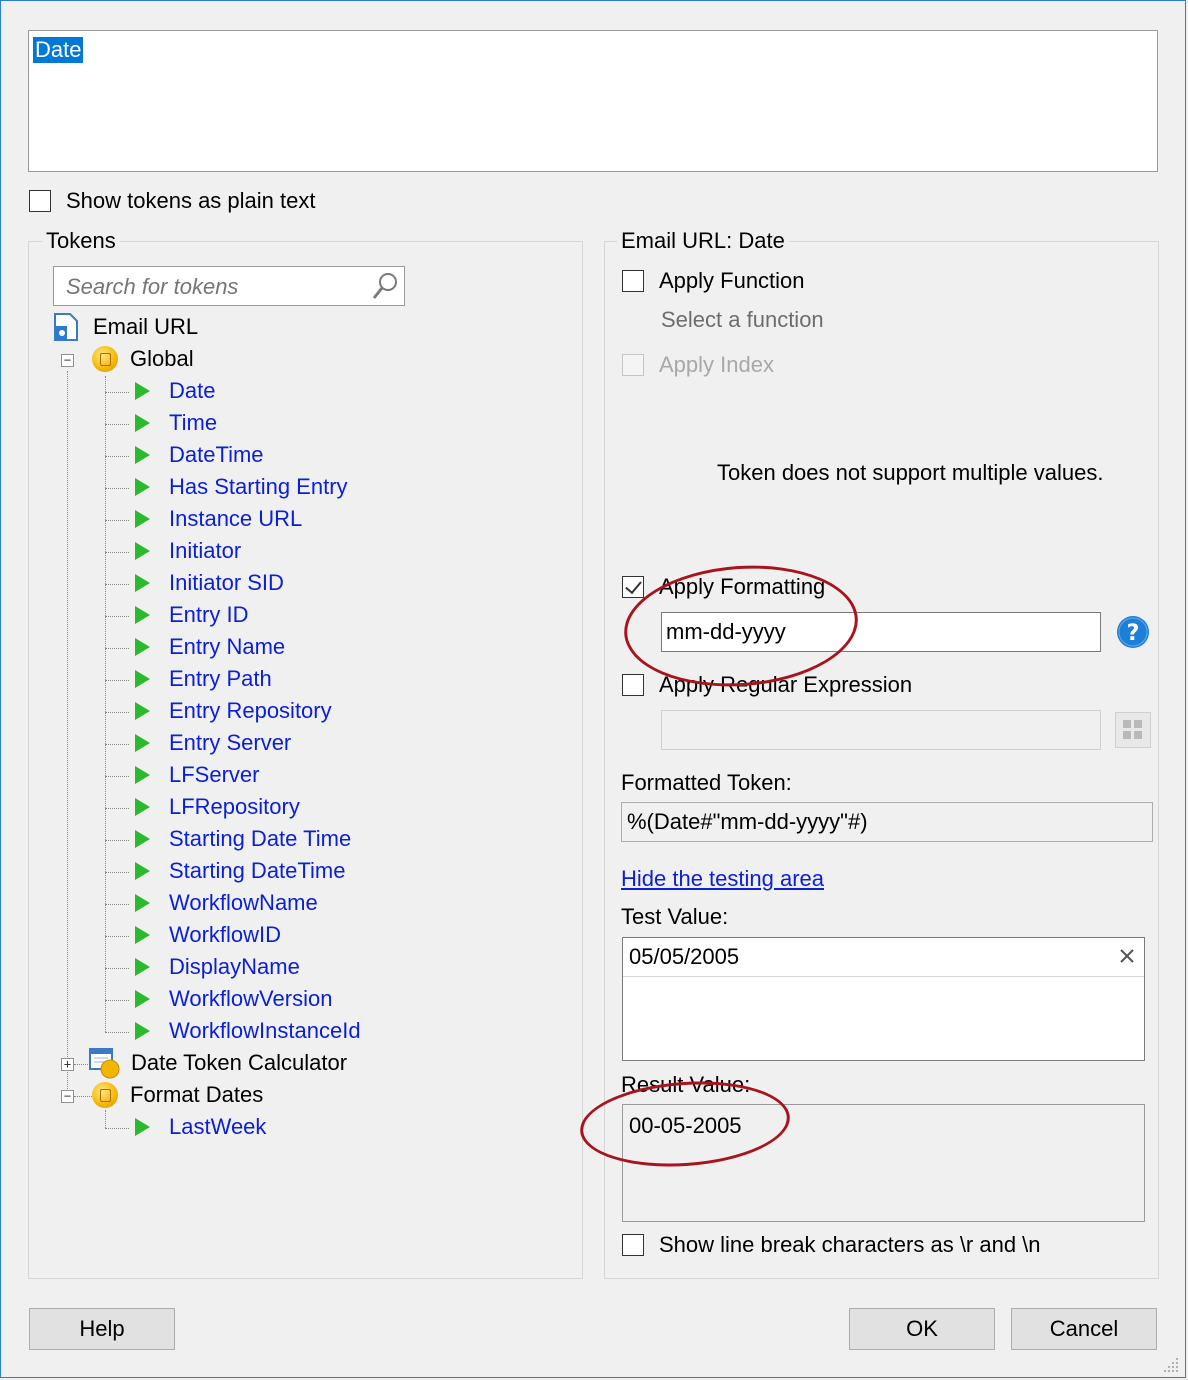 The height and width of the screenshot is (1380, 1188). What do you see at coordinates (143, 359) in the screenshot?
I see `tree-node-global: Global` at bounding box center [143, 359].